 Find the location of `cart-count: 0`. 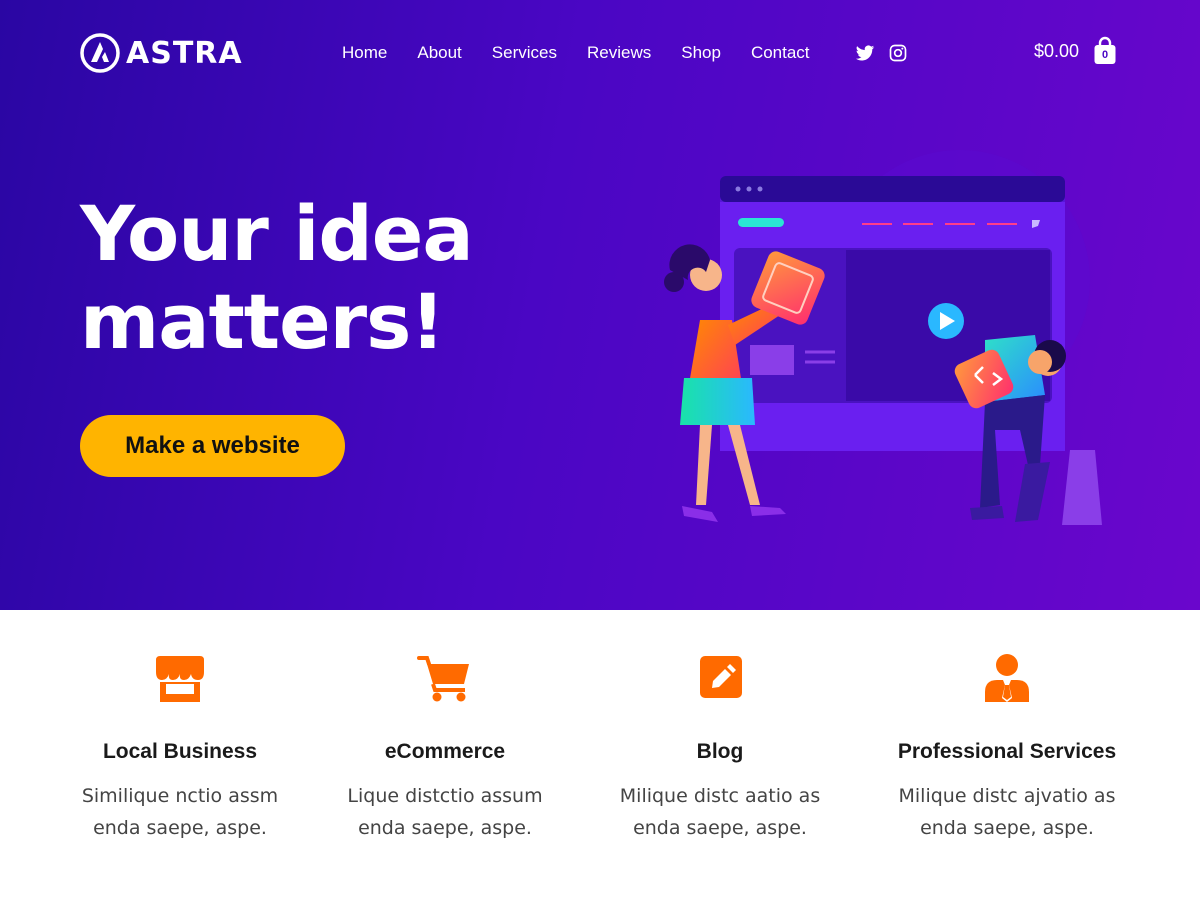

cart-count: 0 is located at coordinates (1105, 55).